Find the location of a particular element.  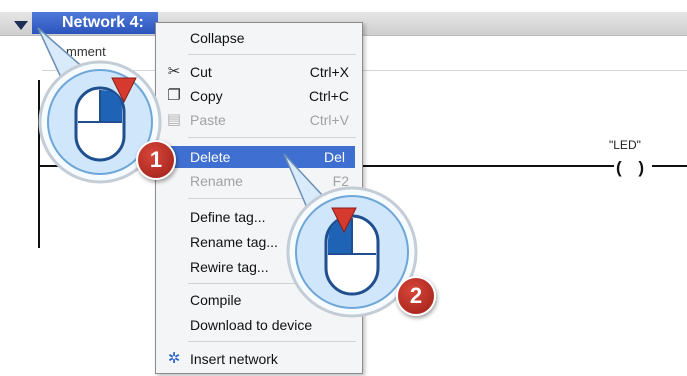

menu-item-shortcut: Ctrl+X is located at coordinates (329, 72).